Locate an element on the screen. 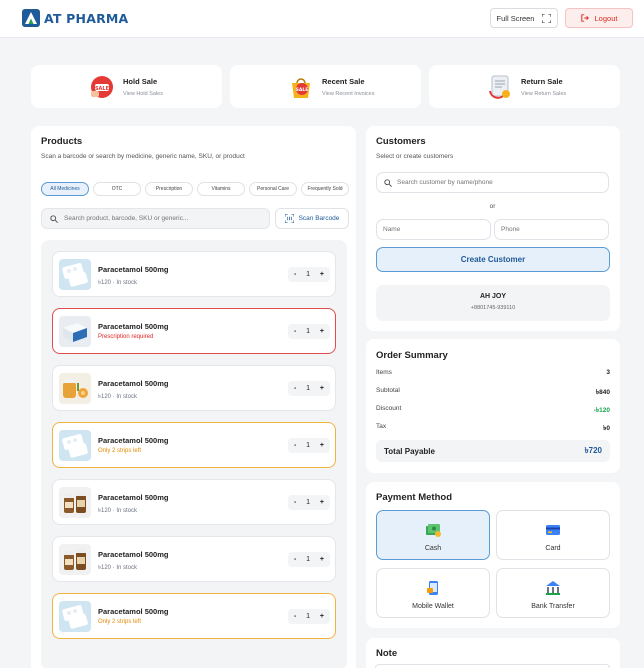  recent-sale-card: SALE Recent Sale View Recent Invoices is located at coordinates (325, 86).